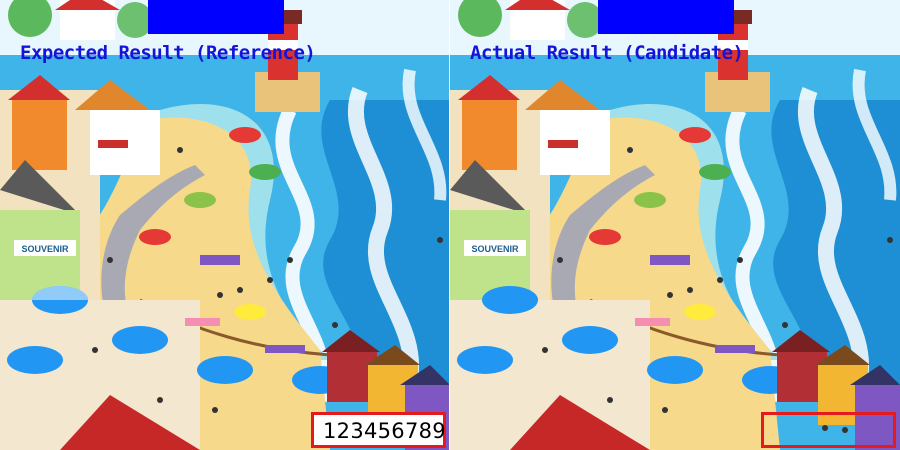  Describe the element at coordinates (168, 53) in the screenshot. I see `reference-label: Expected Result (Reference)` at that location.